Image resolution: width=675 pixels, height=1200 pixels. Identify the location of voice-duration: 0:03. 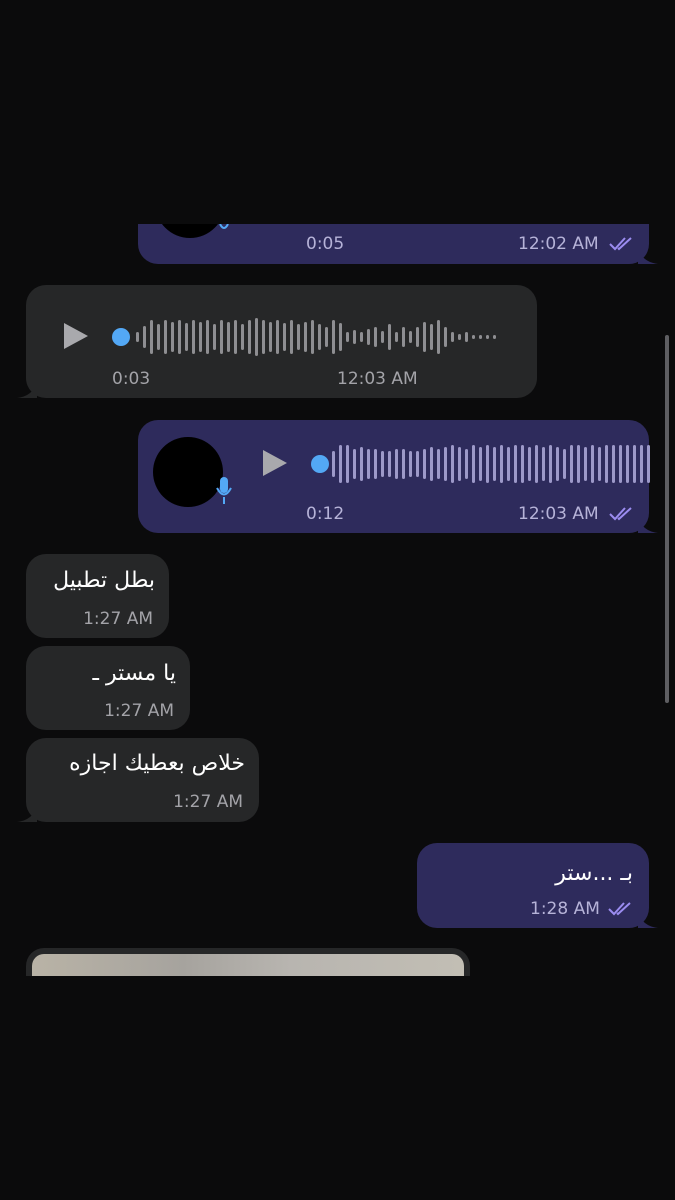
(131, 379).